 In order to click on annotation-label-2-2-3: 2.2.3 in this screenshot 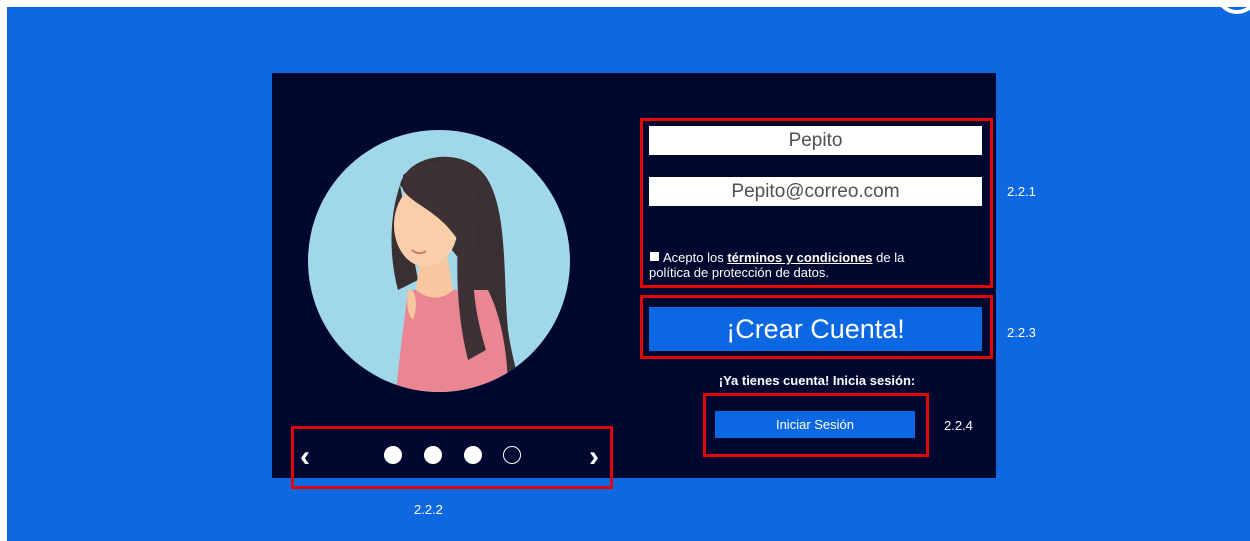, I will do `click(1021, 332)`.